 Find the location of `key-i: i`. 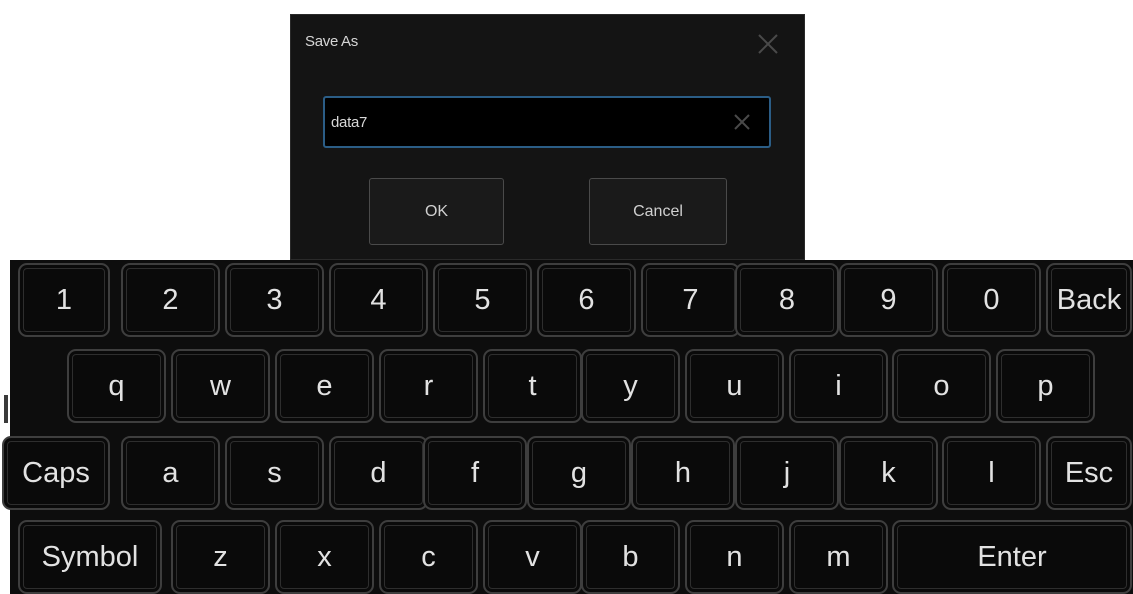

key-i: i is located at coordinates (838, 386).